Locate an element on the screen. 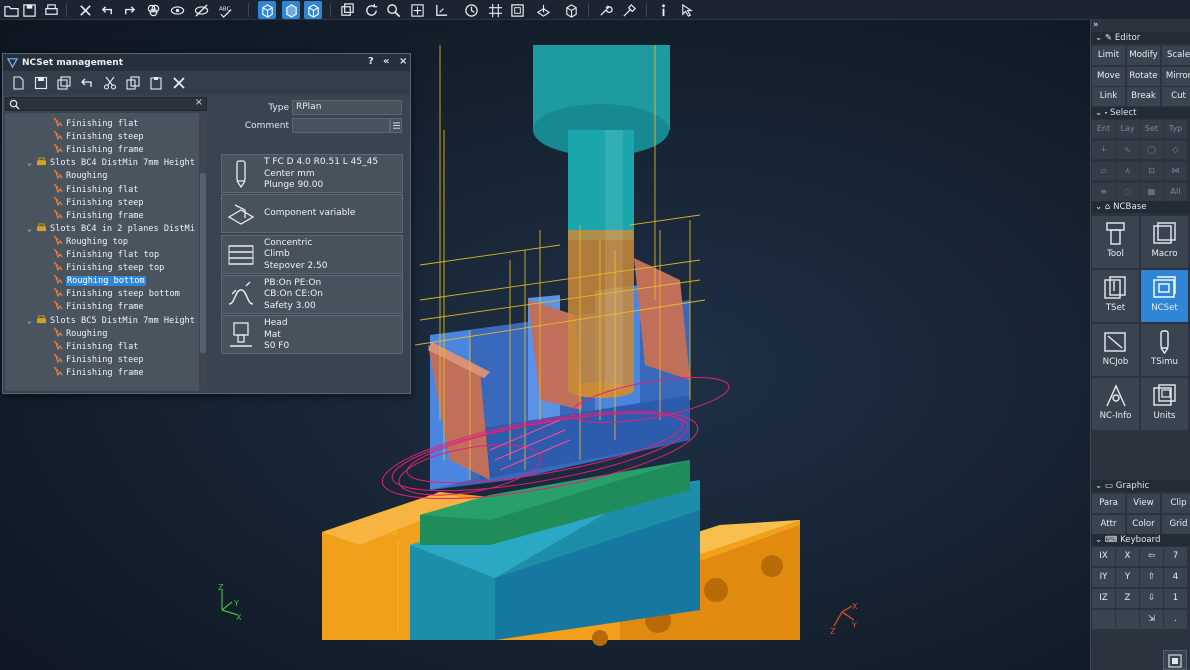 The image size is (1190, 670). grid-icon is located at coordinates (495, 10).